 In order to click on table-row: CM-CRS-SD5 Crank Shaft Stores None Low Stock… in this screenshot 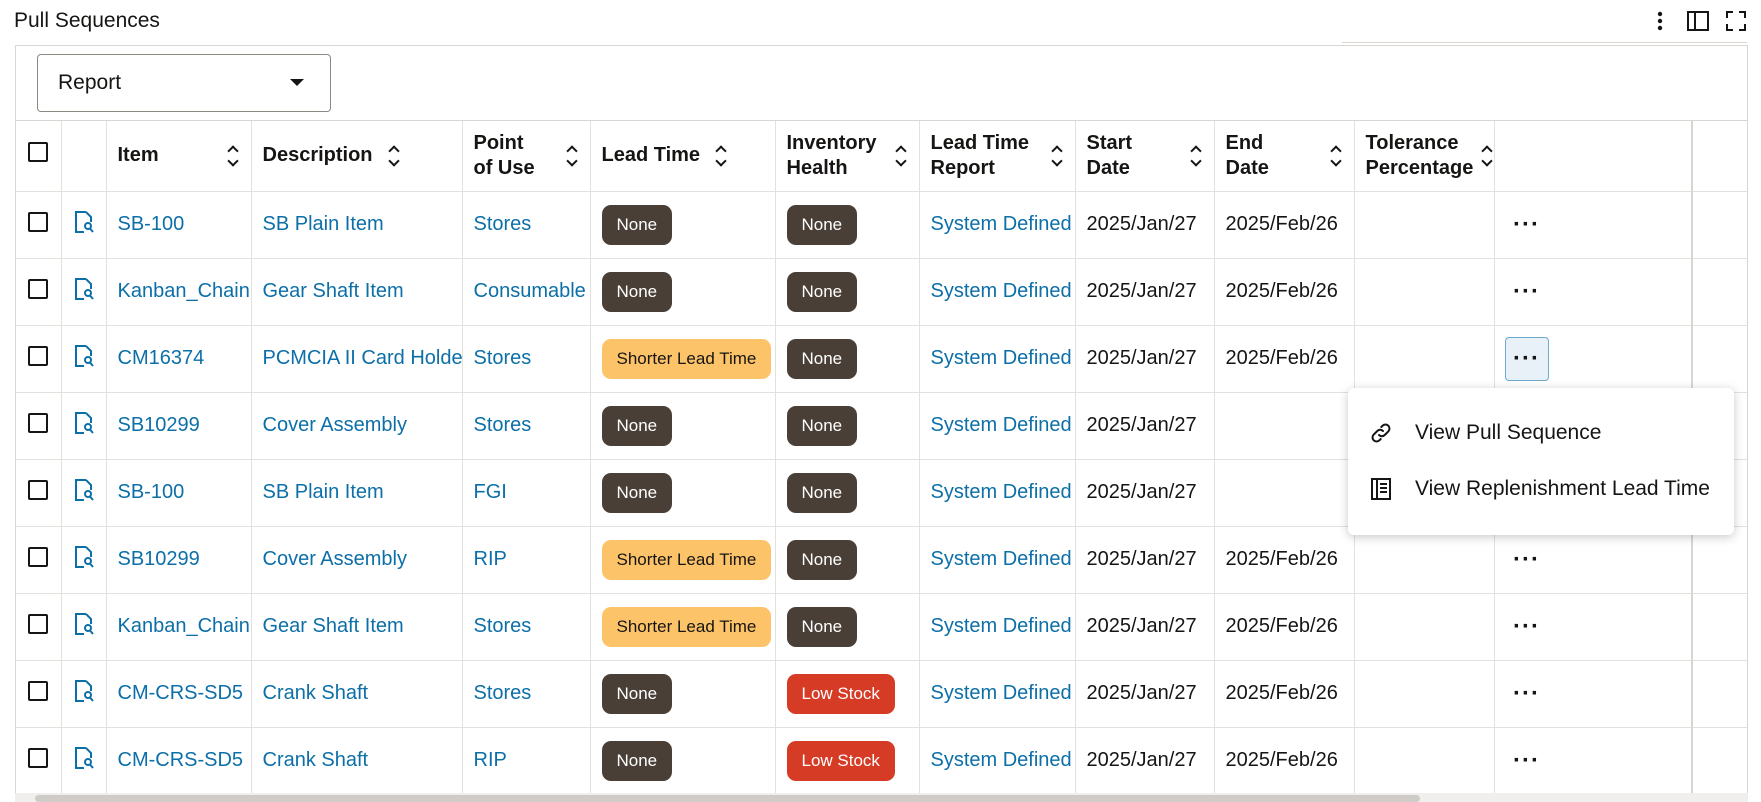, I will do `click(881, 694)`.